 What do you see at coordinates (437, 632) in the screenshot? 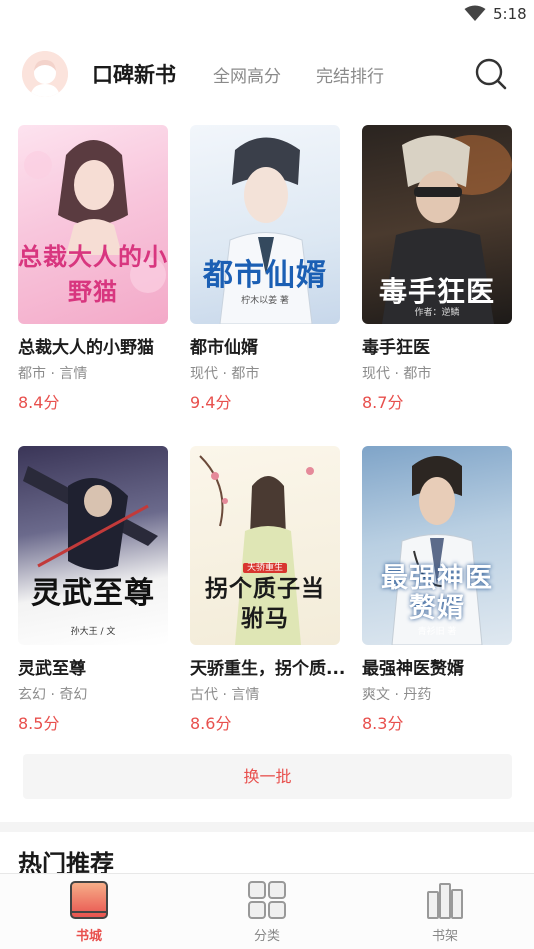
I see `cover-author: 青衫旧 著` at bounding box center [437, 632].